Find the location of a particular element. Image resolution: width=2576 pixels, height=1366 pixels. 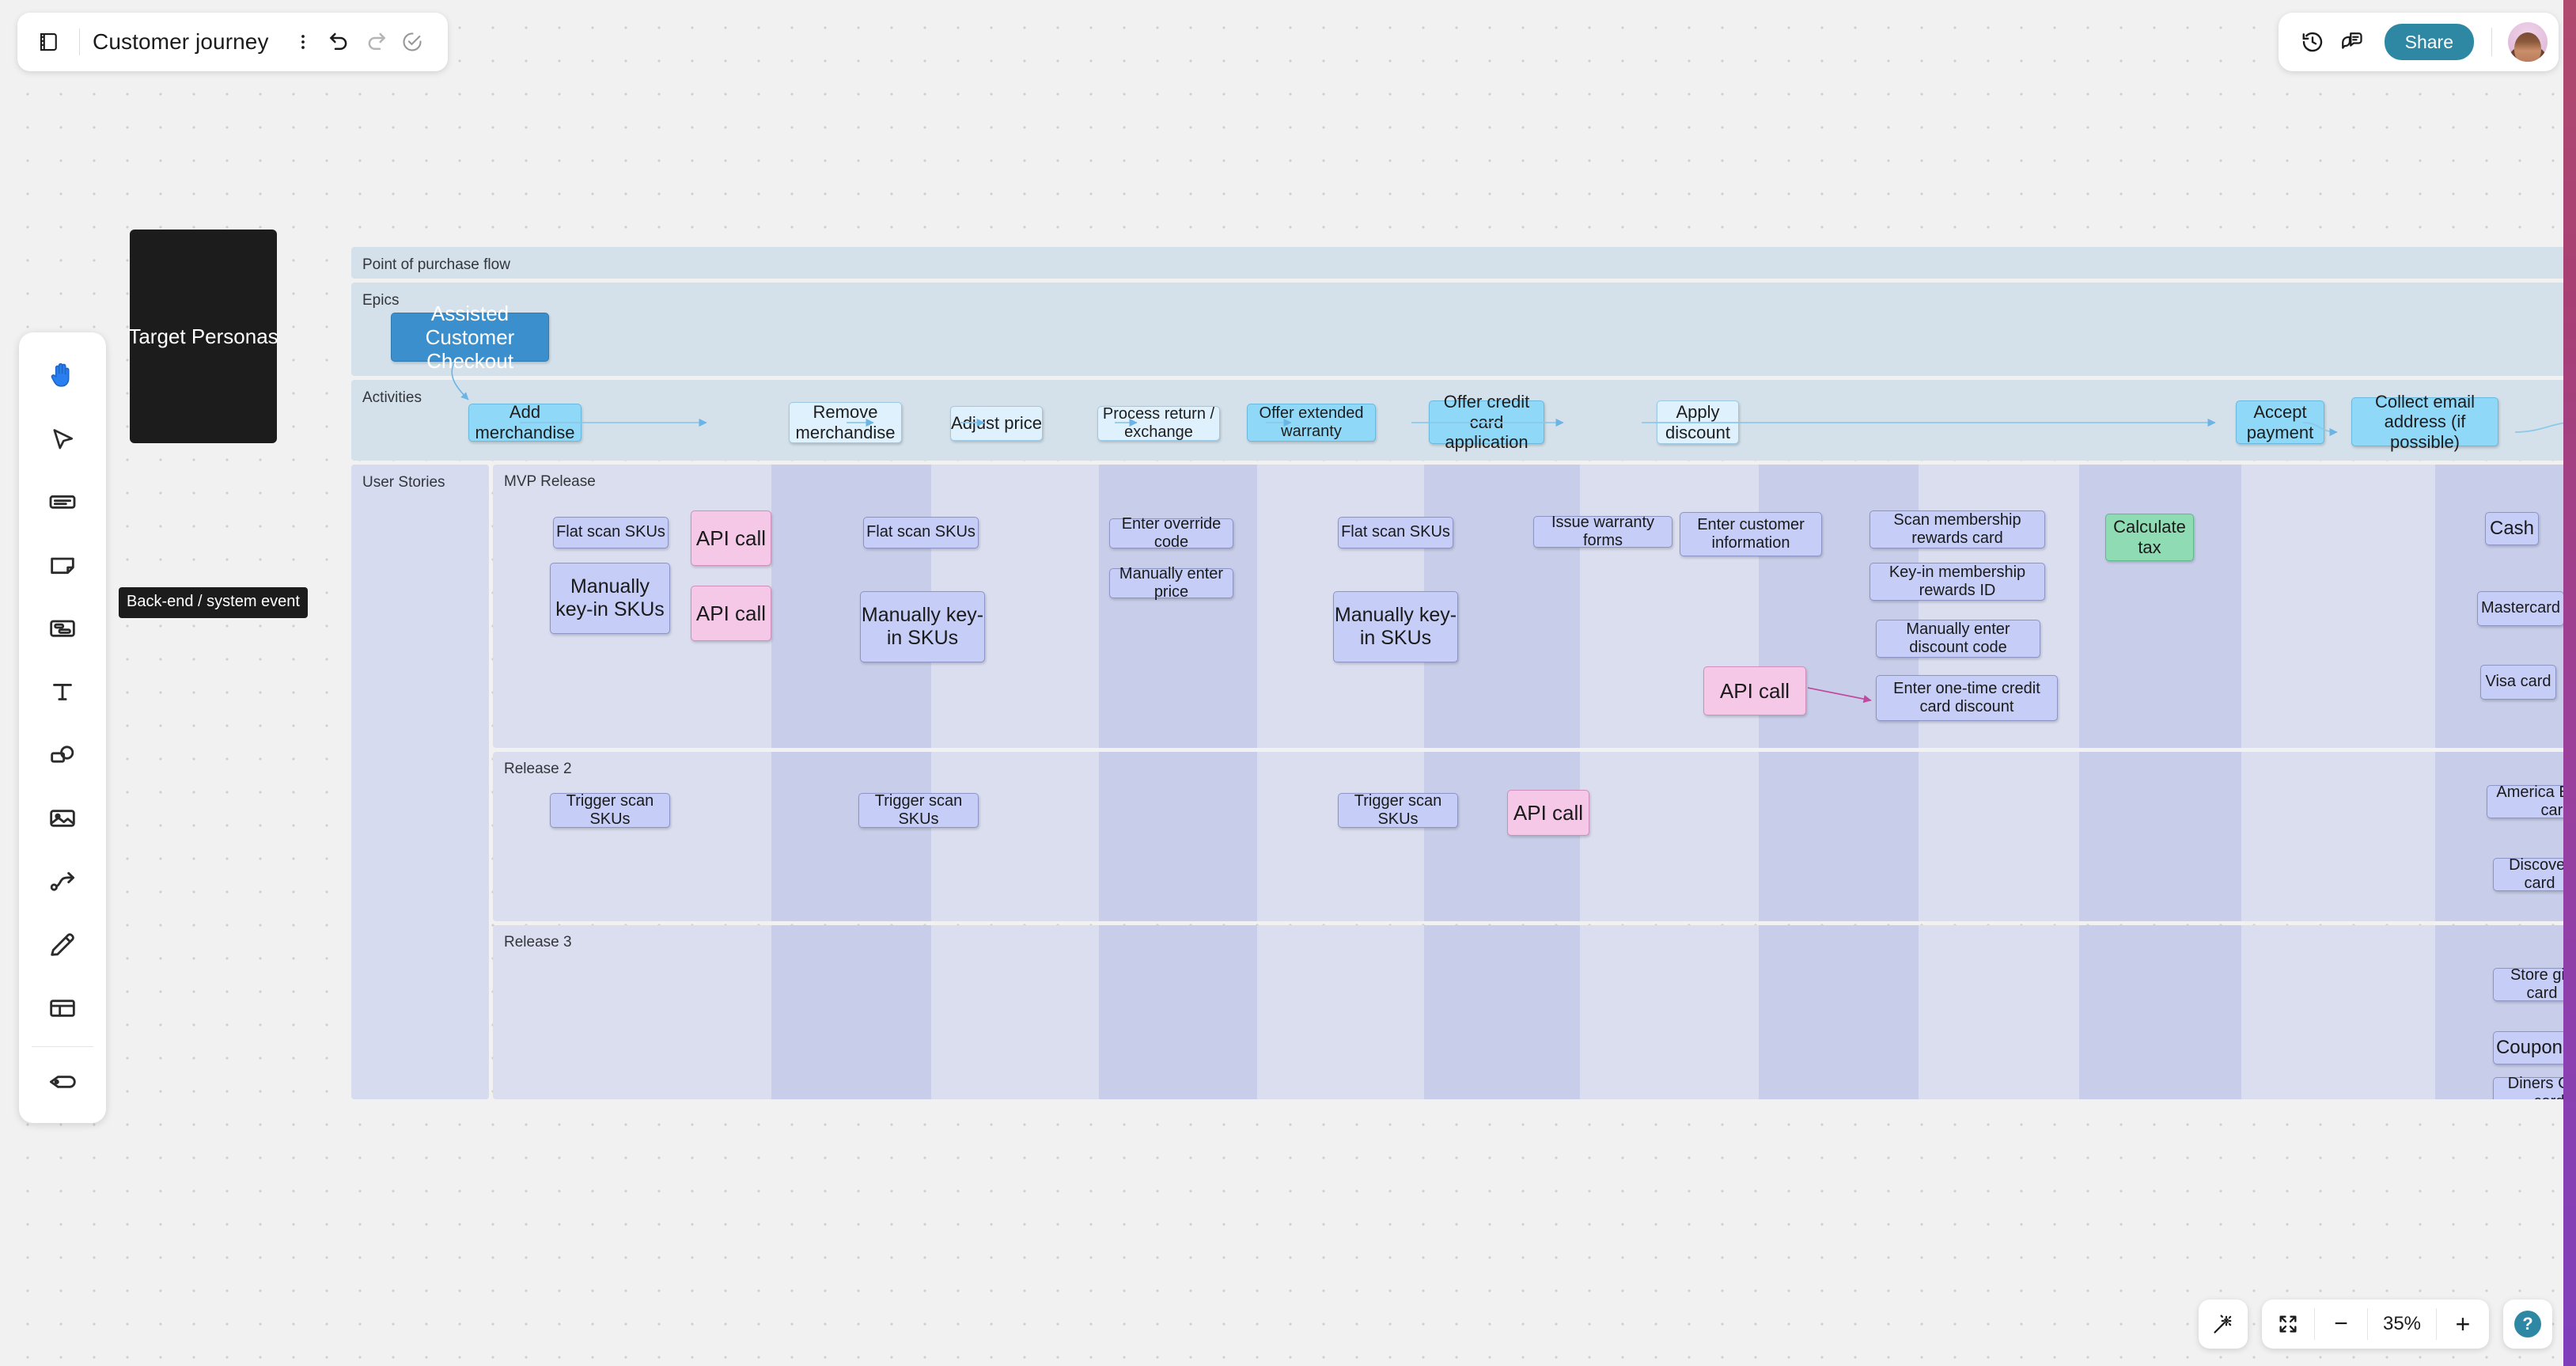

magic-wand-icon is located at coordinates (2223, 1324).